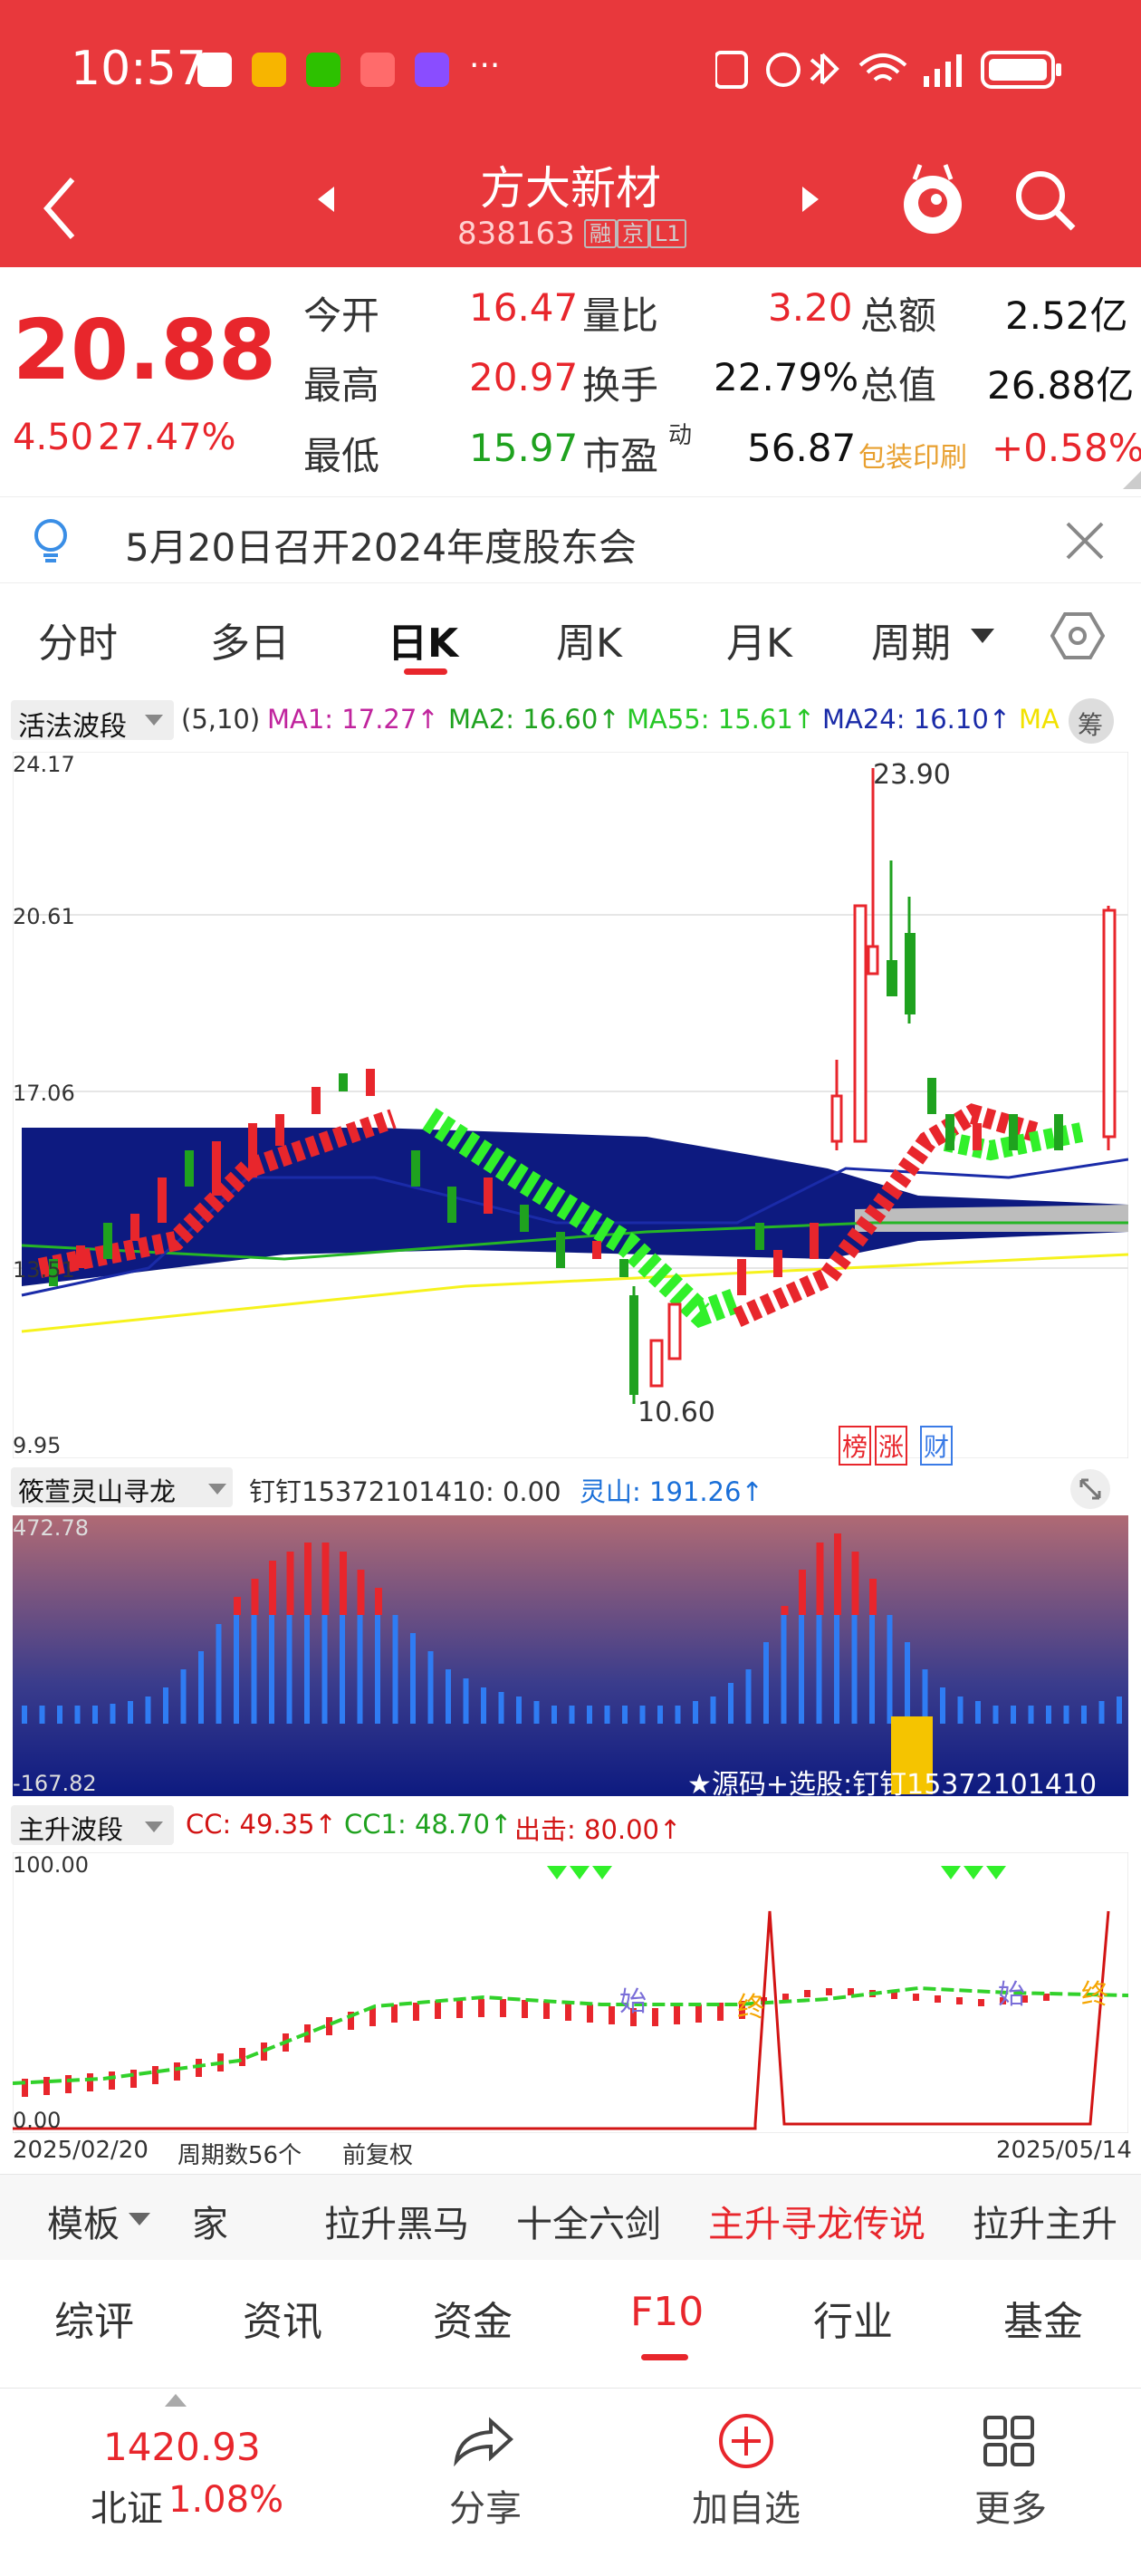  Describe the element at coordinates (71, 1828) in the screenshot. I see `indicator2-name: 主升波段` at that location.